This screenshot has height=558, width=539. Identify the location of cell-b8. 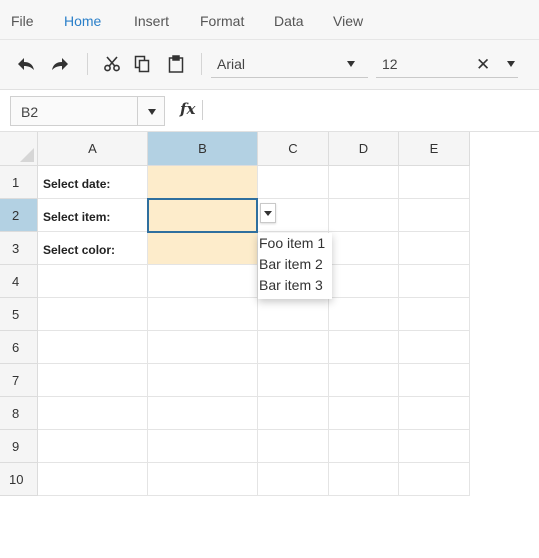
(203, 413).